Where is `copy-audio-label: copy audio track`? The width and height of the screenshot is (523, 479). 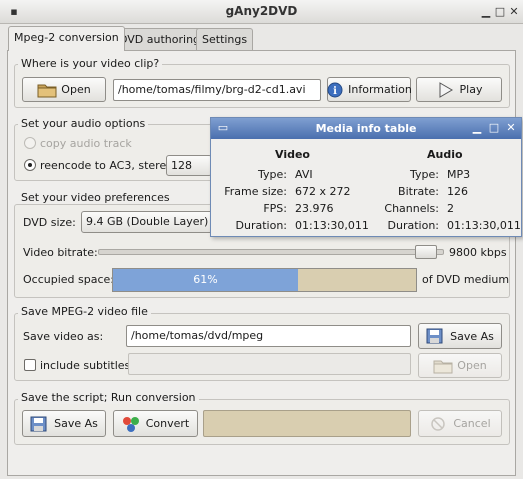
copy-audio-label: copy audio track is located at coordinates (86, 143).